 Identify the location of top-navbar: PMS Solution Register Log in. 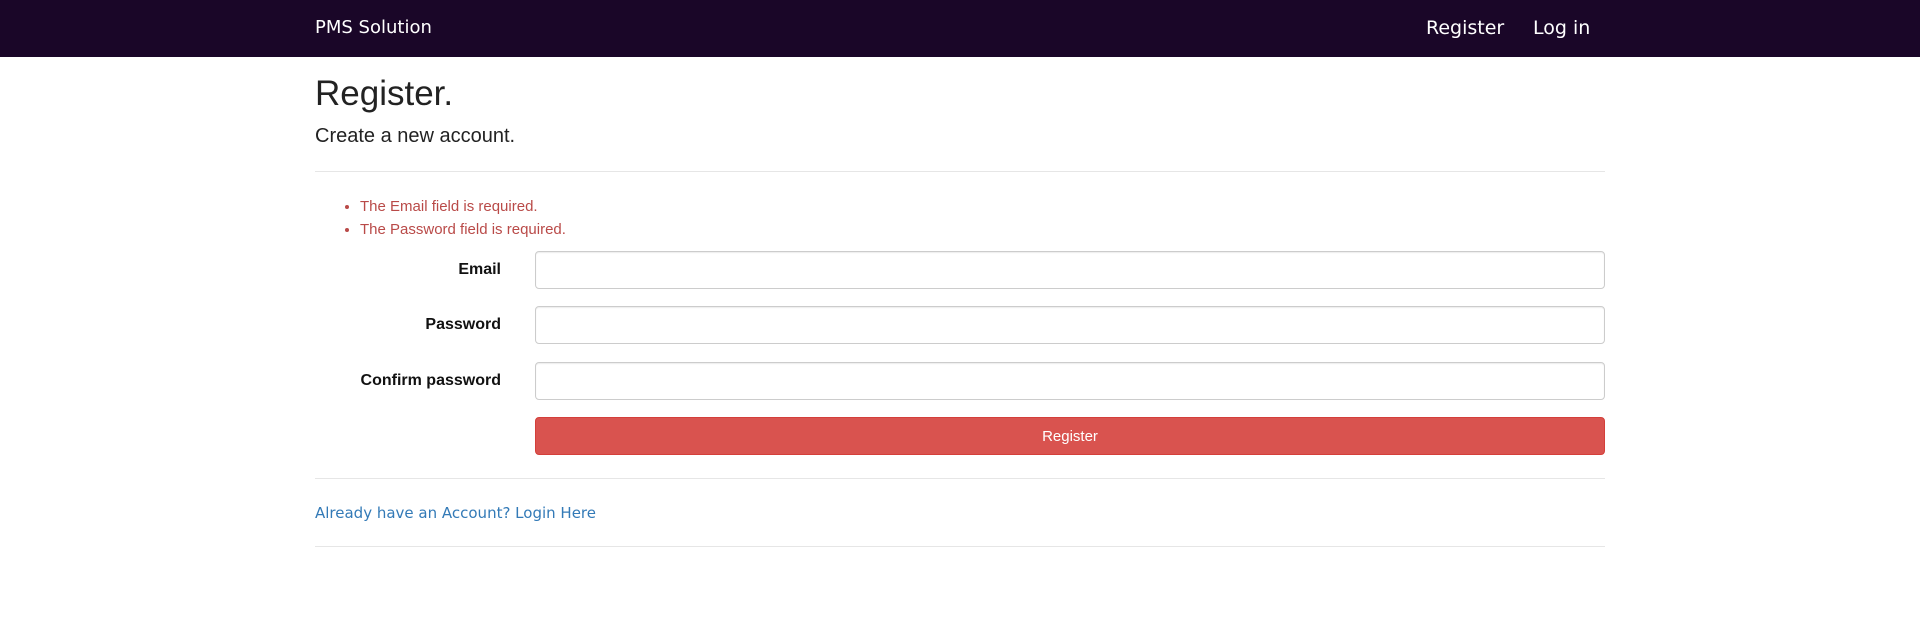
(960, 28).